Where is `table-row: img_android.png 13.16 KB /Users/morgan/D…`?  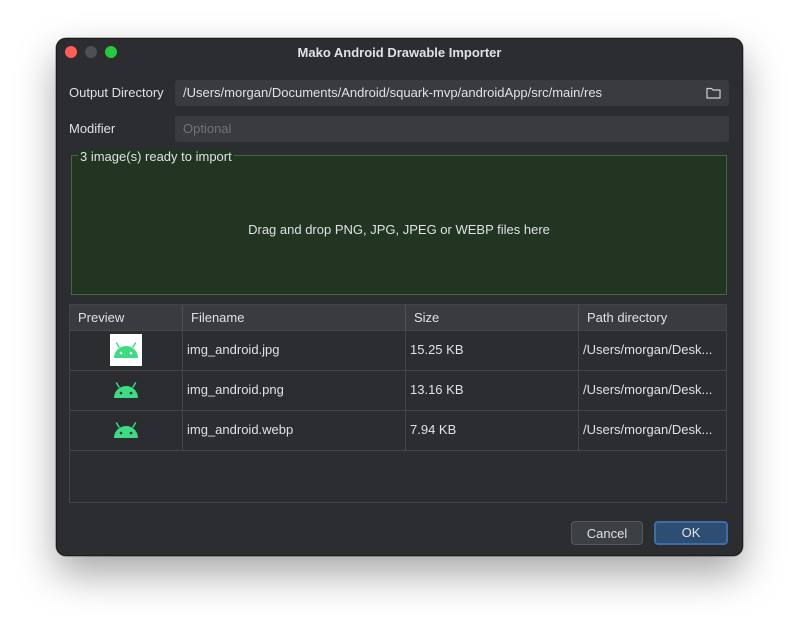
table-row: img_android.png 13.16 KB /Users/morgan/D… is located at coordinates (398, 390).